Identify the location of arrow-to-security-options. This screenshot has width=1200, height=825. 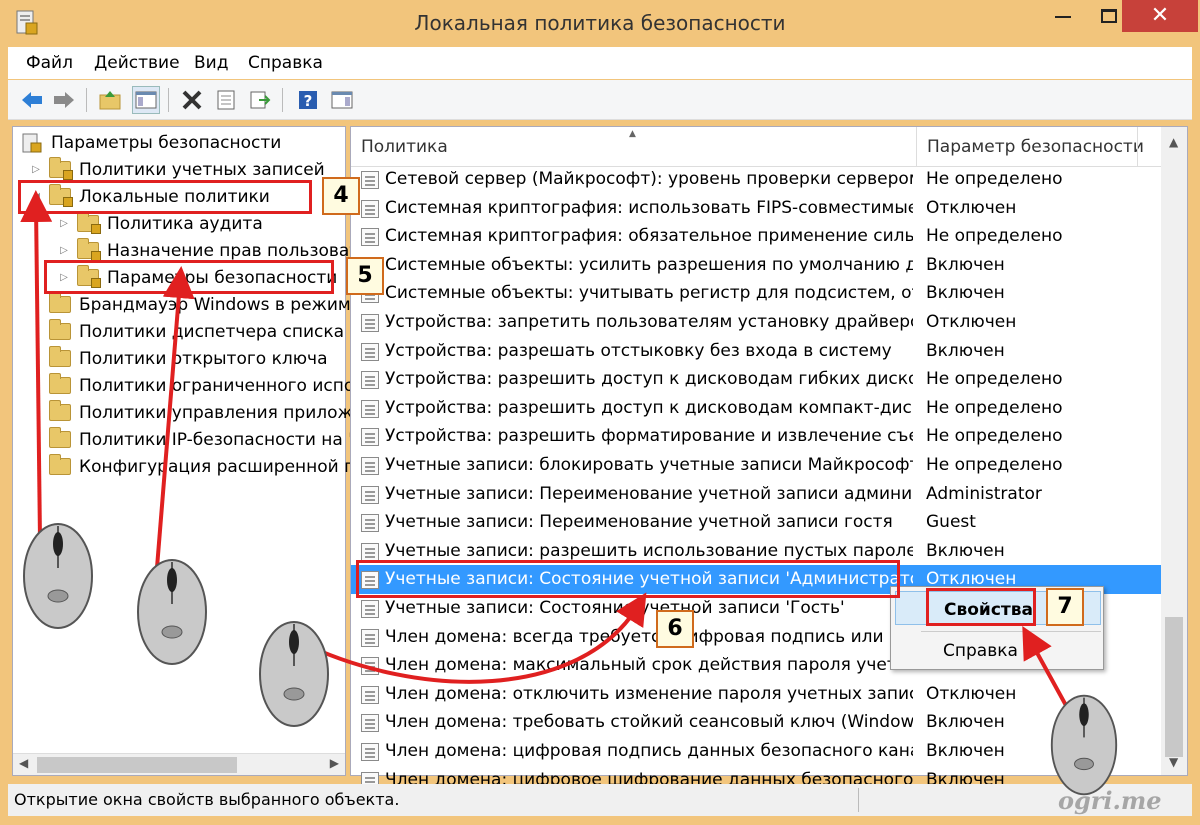
(174, 423).